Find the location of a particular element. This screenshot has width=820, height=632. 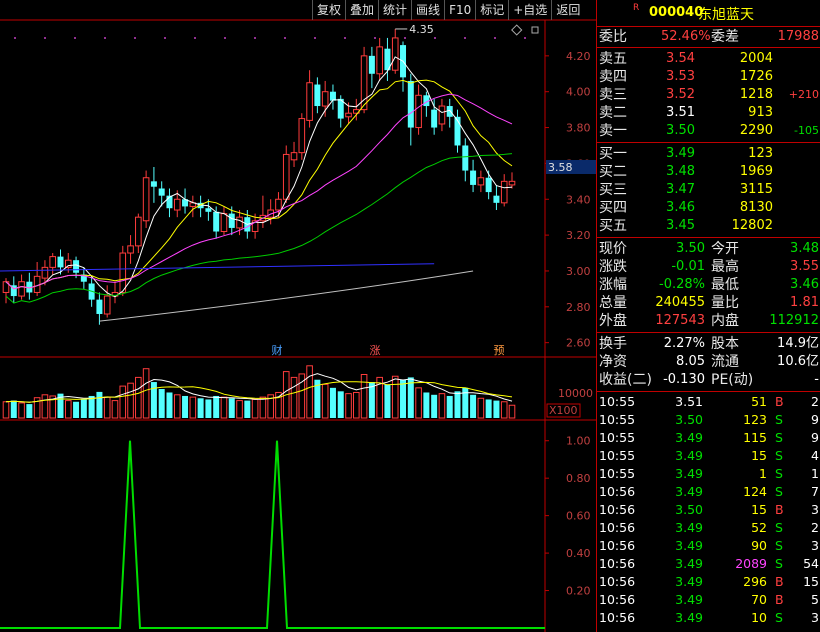

tick-row: 10:55 3.49 115 S 9 is located at coordinates (708, 438).